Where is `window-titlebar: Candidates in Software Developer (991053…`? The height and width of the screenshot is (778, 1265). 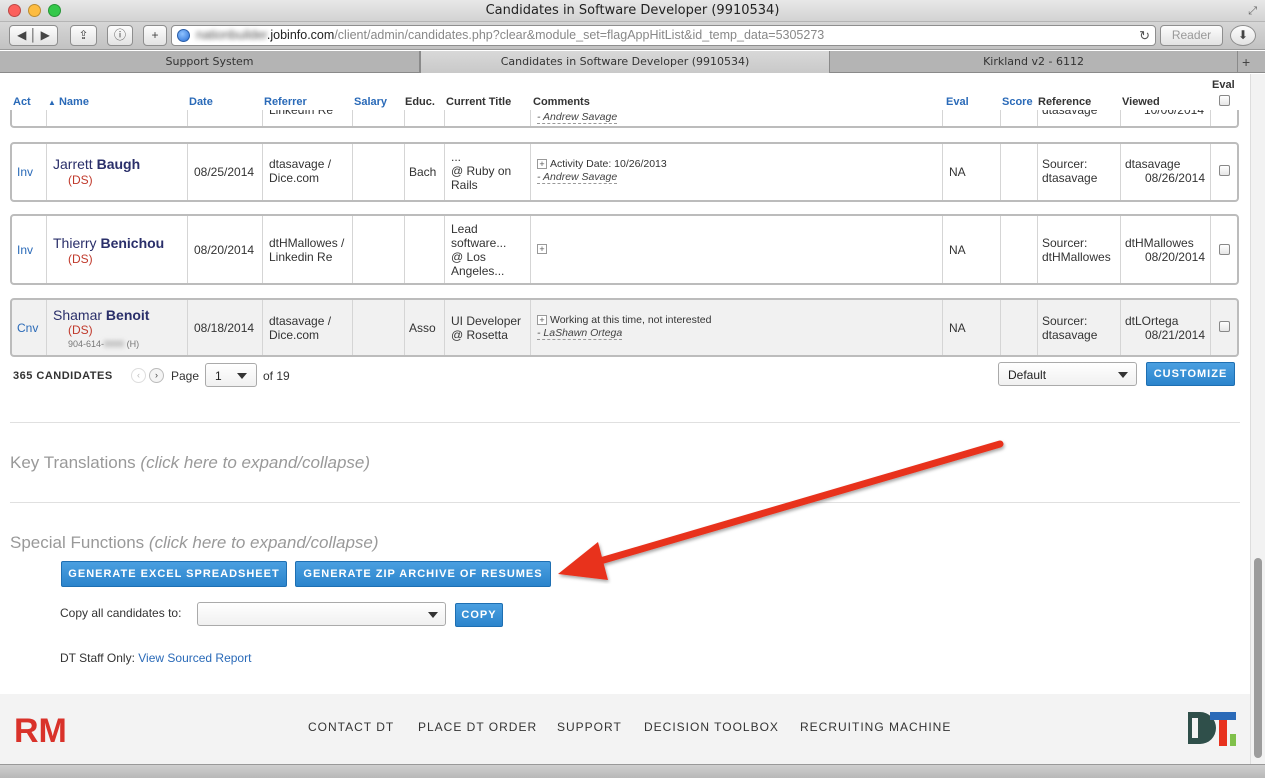 window-titlebar: Candidates in Software Developer (991053… is located at coordinates (632, 11).